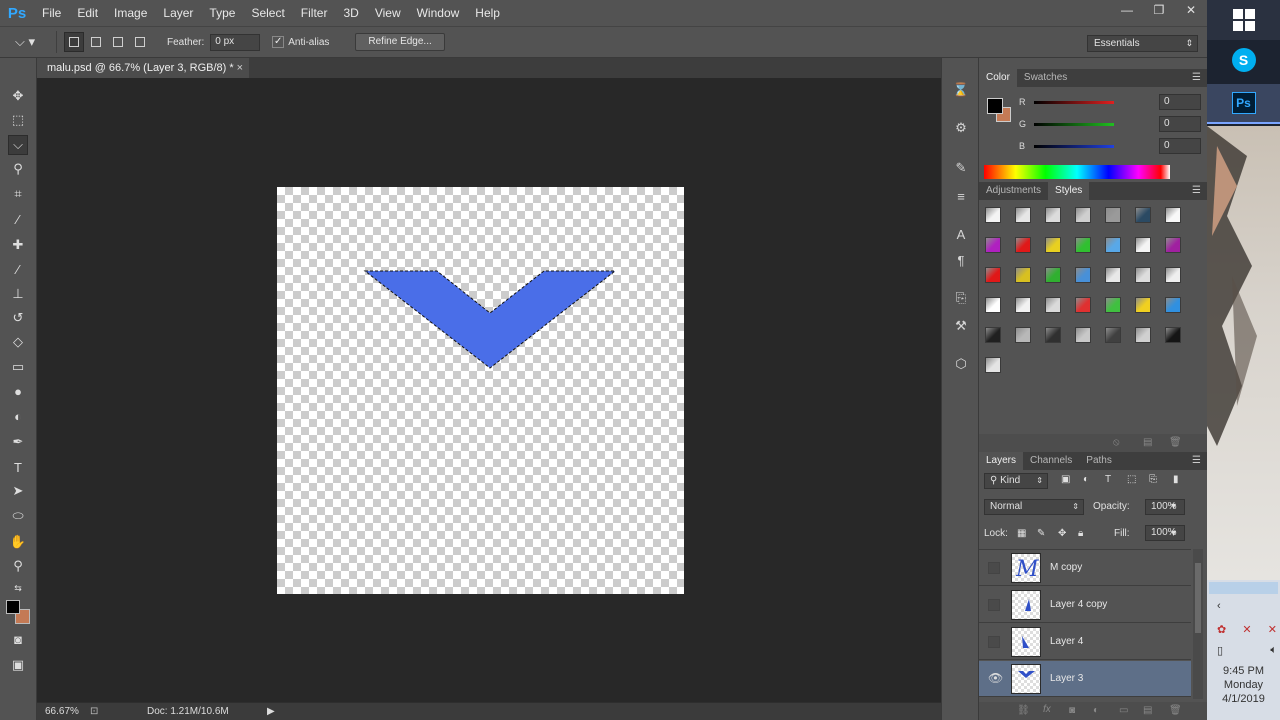  Describe the element at coordinates (961, 298) in the screenshot. I see `clone-source-panel-icon: ⎘` at that location.